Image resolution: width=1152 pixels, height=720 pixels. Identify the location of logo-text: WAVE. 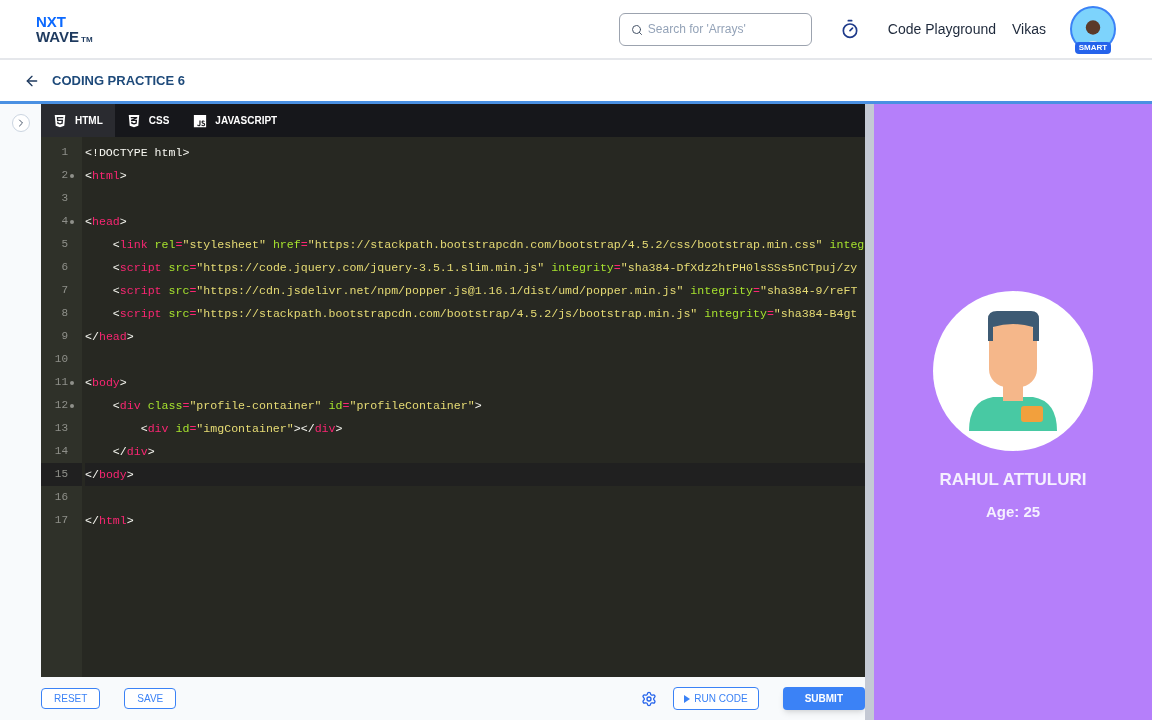
(58, 36).